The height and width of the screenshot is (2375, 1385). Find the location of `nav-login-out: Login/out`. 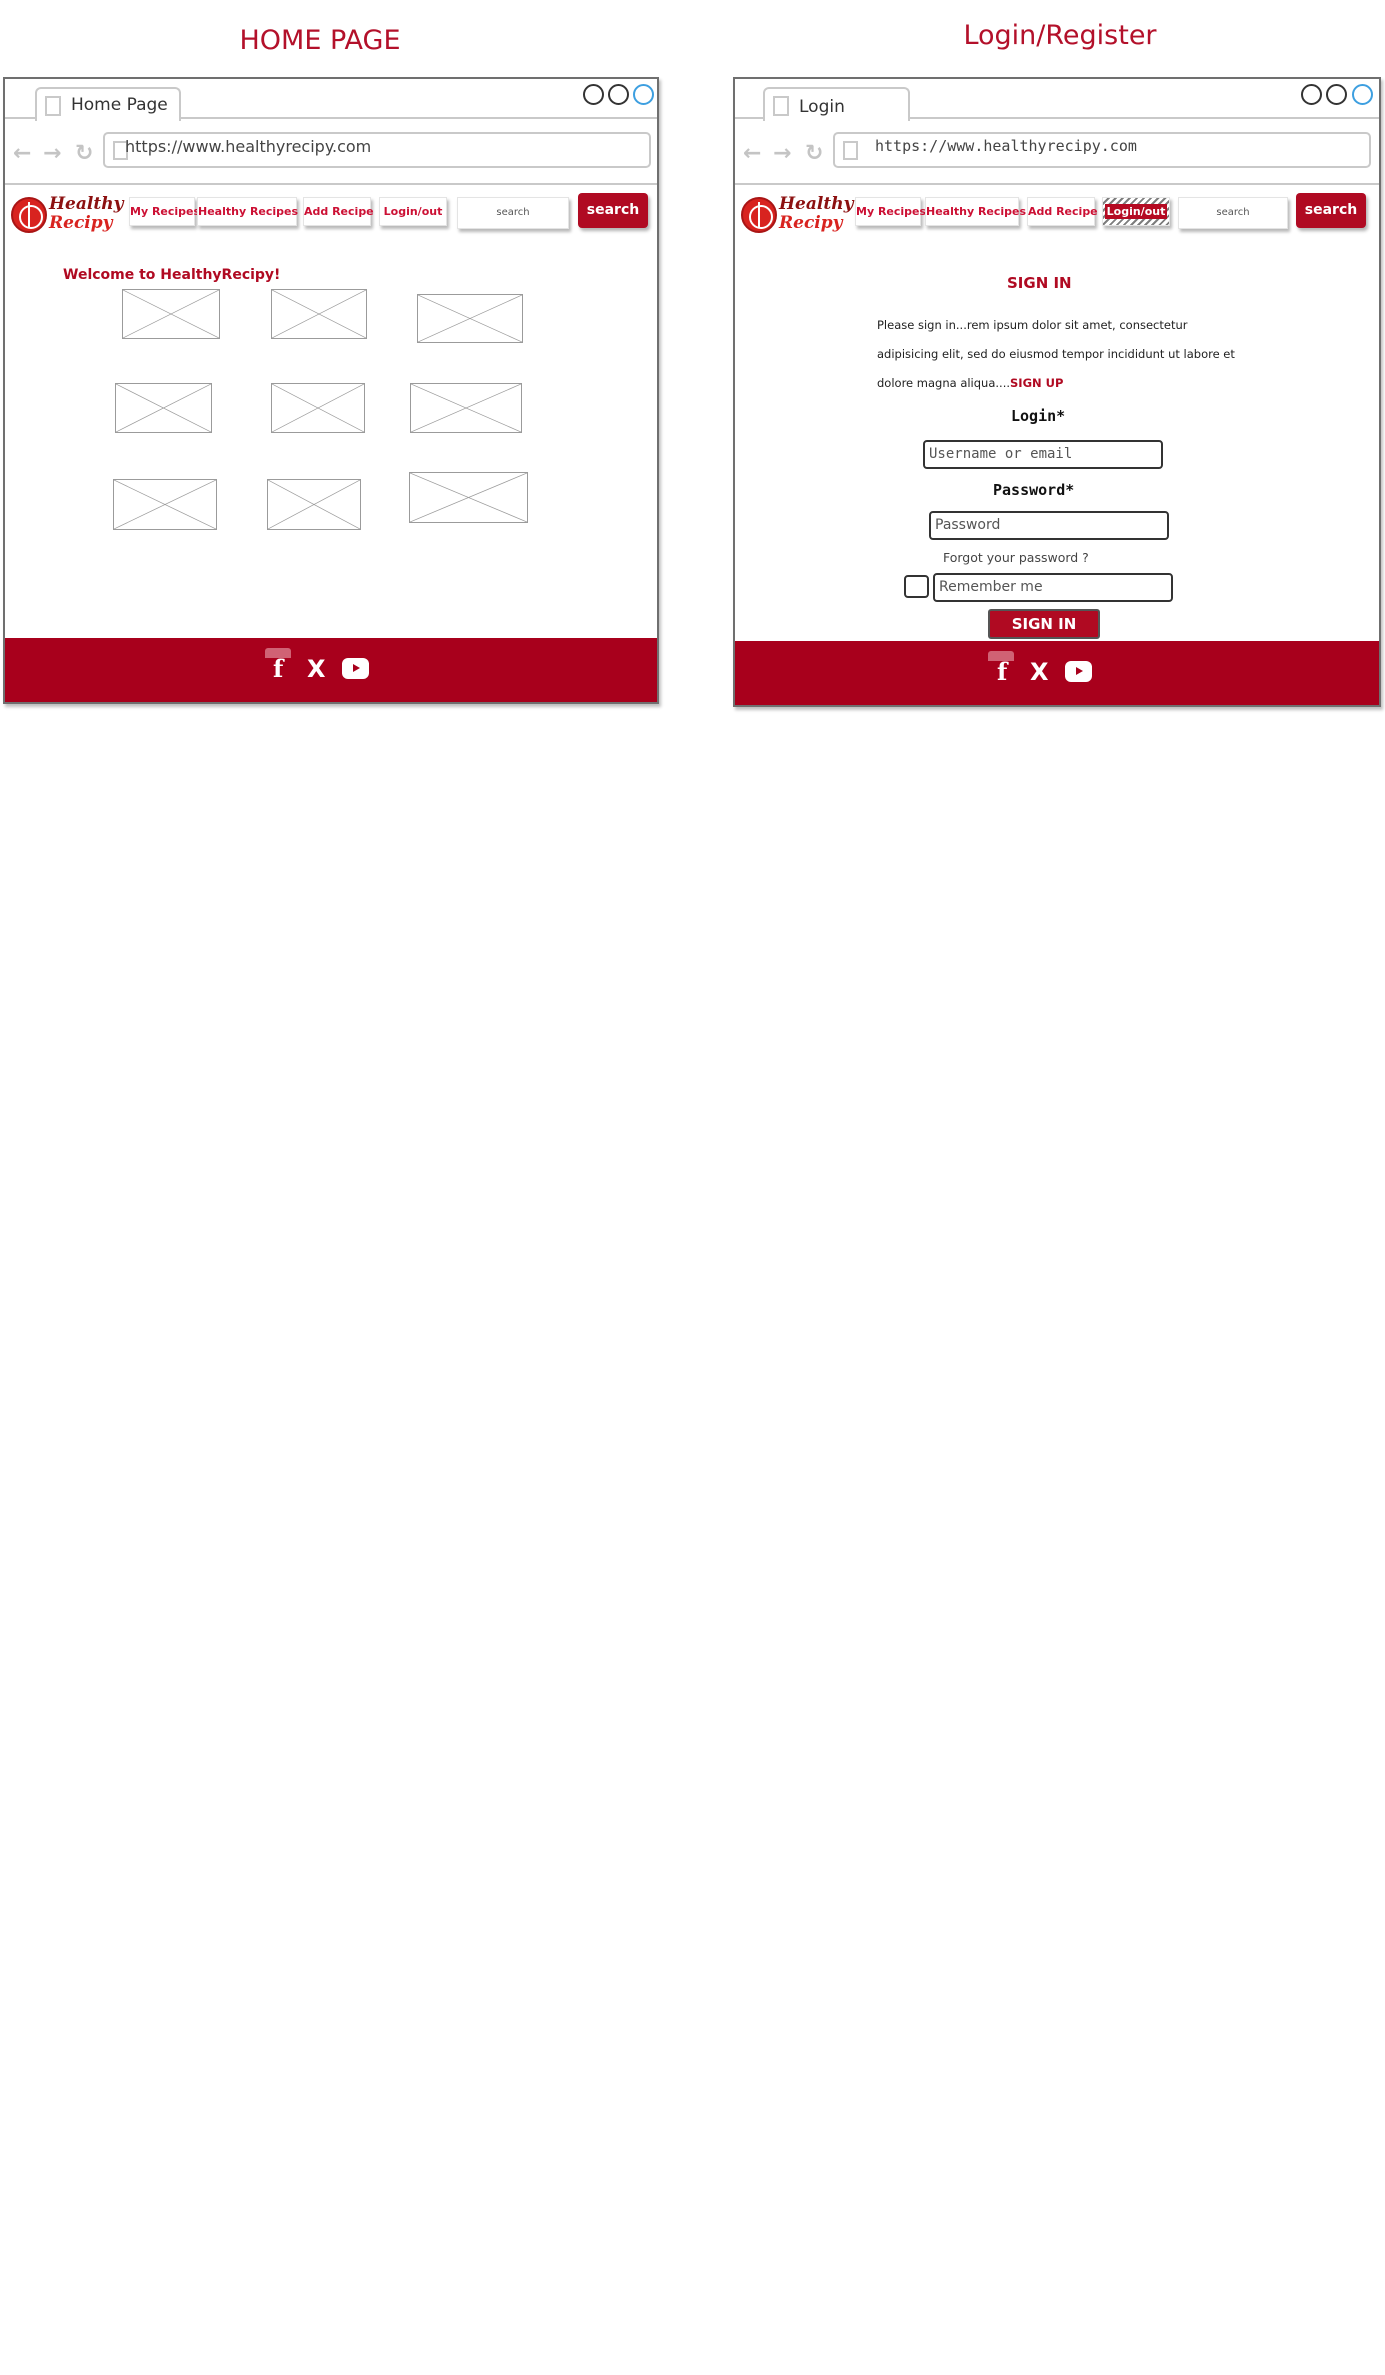

nav-login-out: Login/out is located at coordinates (413, 211).